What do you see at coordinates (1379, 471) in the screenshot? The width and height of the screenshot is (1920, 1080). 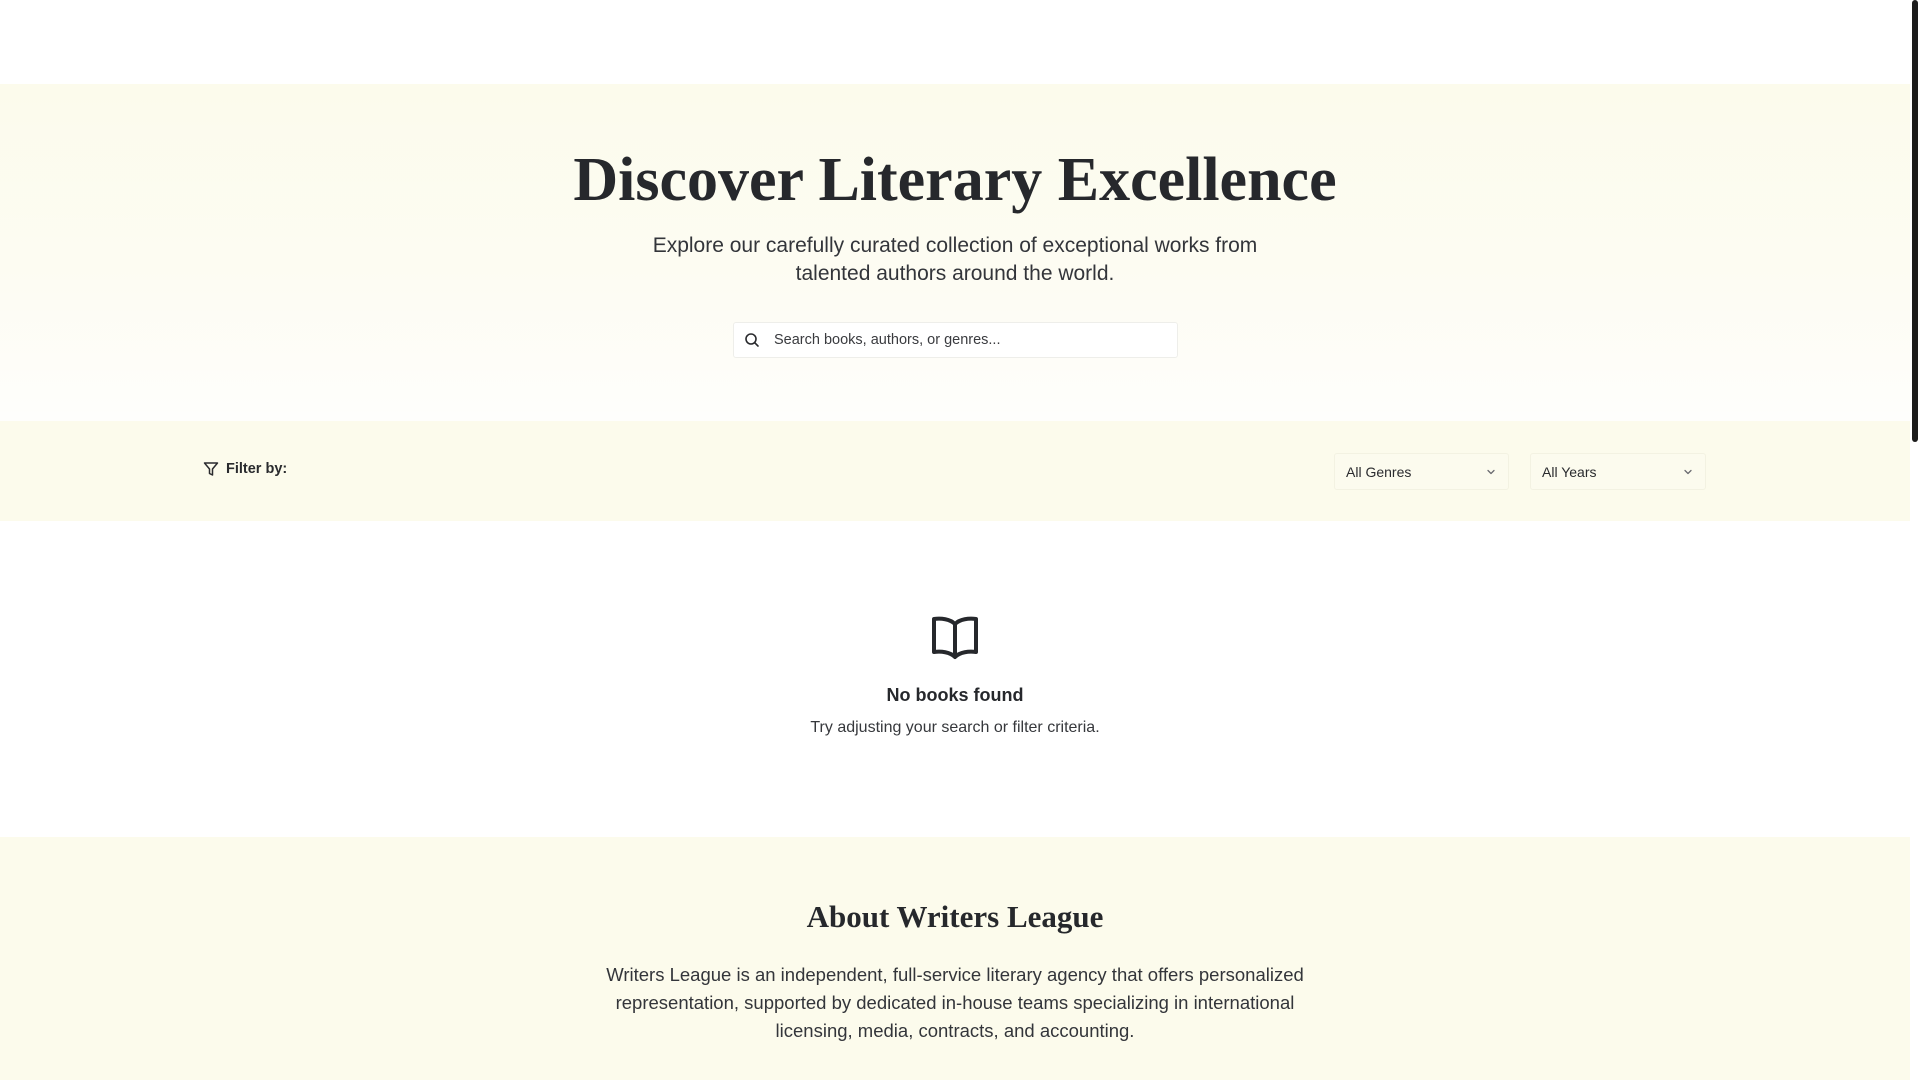 I see `genre-select-value: All Genres` at bounding box center [1379, 471].